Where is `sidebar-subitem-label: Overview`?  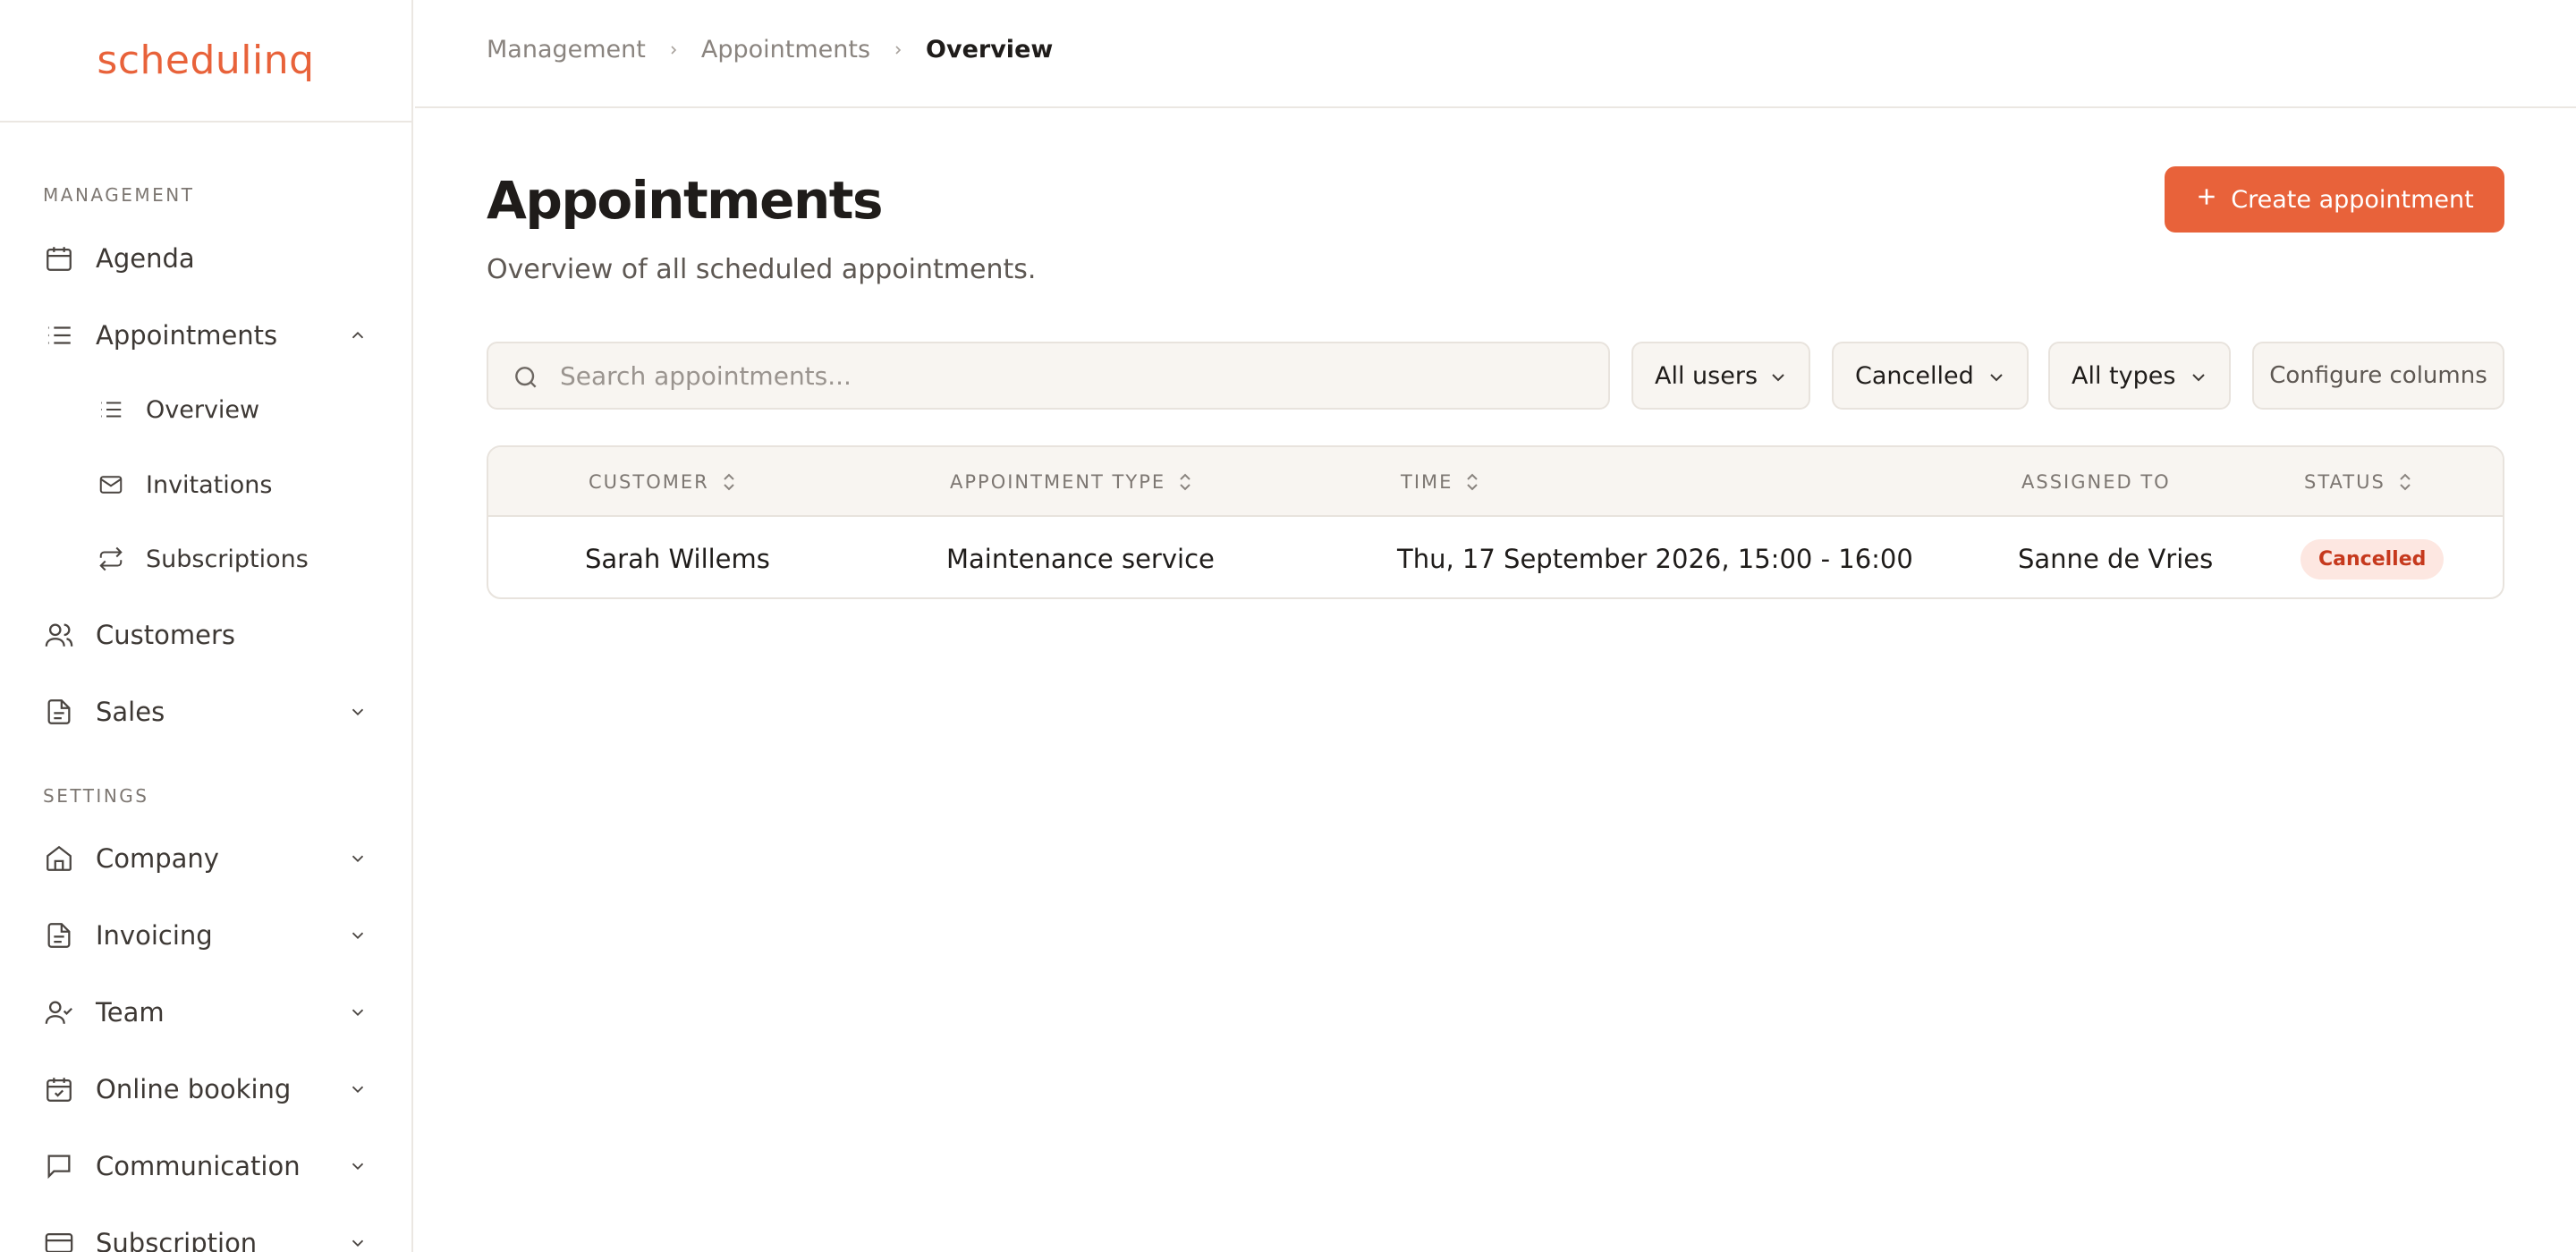
sidebar-subitem-label: Overview is located at coordinates (203, 410).